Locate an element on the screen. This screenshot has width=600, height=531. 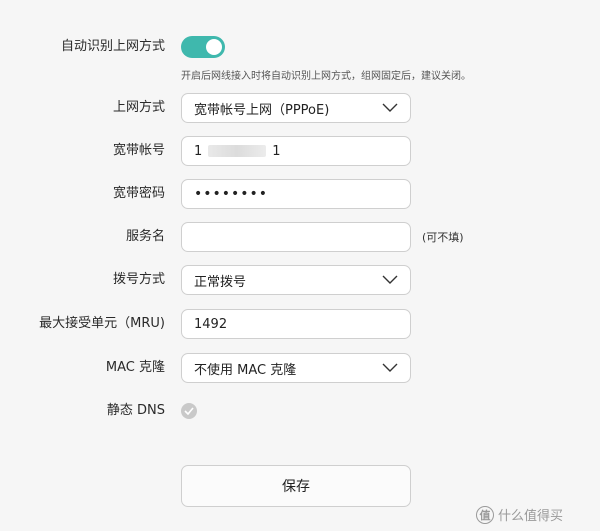
mru-input: 1492 is located at coordinates (296, 324).